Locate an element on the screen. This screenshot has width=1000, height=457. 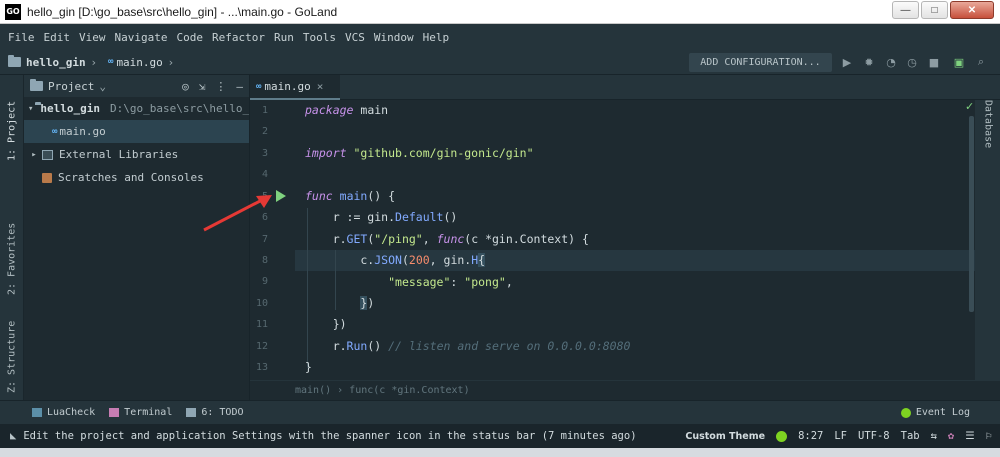
inspector-icon: ☰ is located at coordinates (969, 436).